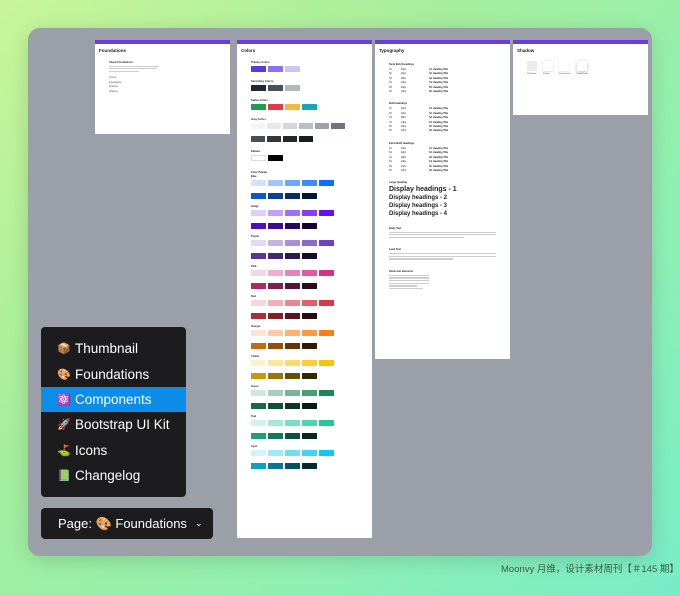  What do you see at coordinates (113, 399) in the screenshot?
I see `menu-item-components: ⚛️ Components` at bounding box center [113, 399].